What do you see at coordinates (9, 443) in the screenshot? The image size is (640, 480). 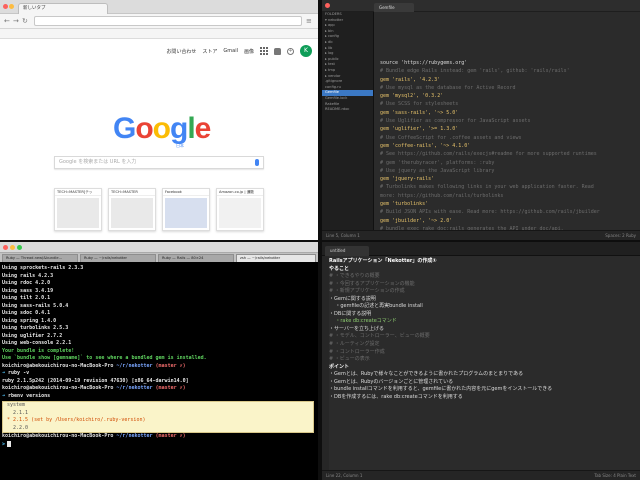 I see `text-cursor` at bounding box center [9, 443].